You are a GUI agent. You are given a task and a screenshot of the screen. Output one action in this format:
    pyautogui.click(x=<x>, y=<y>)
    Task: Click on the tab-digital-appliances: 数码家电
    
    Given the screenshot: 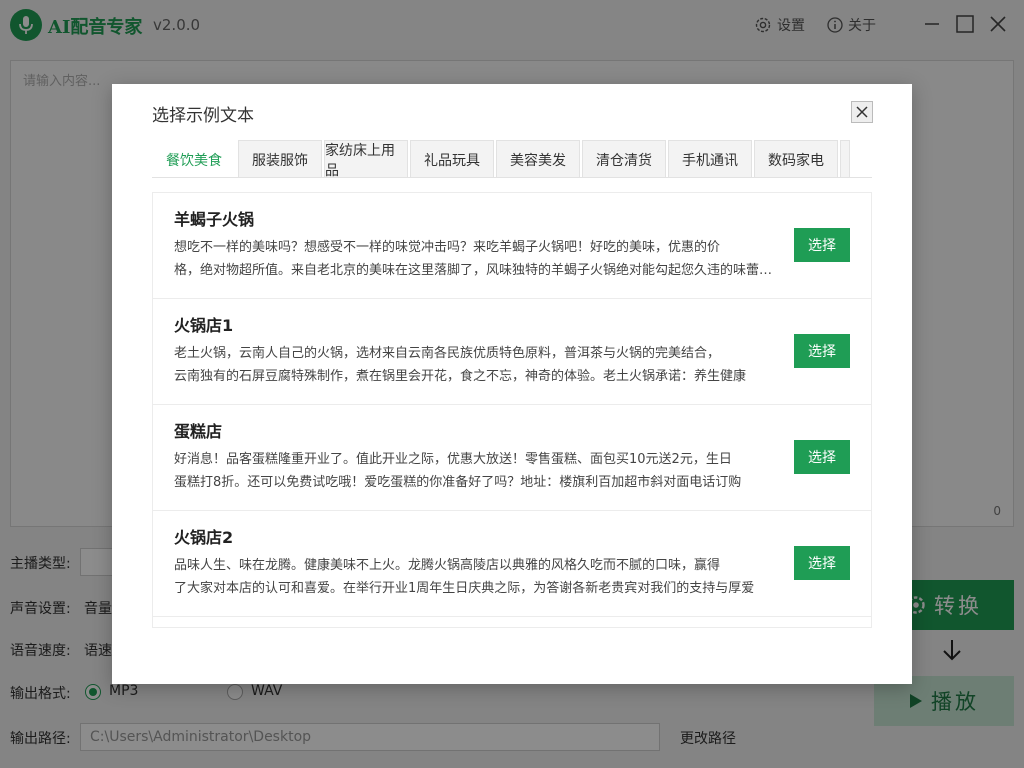 What is the action you would take?
    pyautogui.click(x=796, y=158)
    